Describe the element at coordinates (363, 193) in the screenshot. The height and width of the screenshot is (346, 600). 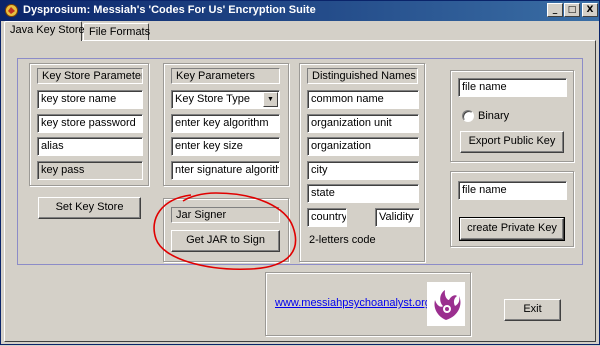
I see `state-field: state` at that location.